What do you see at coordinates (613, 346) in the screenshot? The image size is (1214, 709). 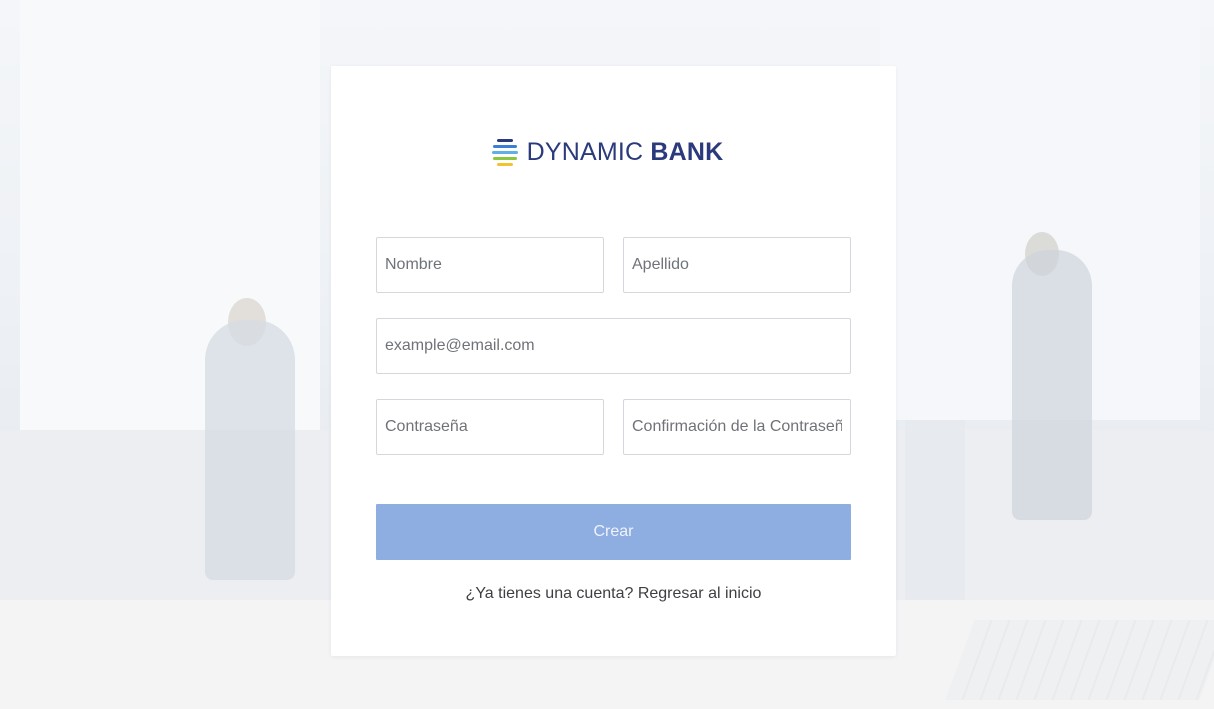 I see `email-input` at bounding box center [613, 346].